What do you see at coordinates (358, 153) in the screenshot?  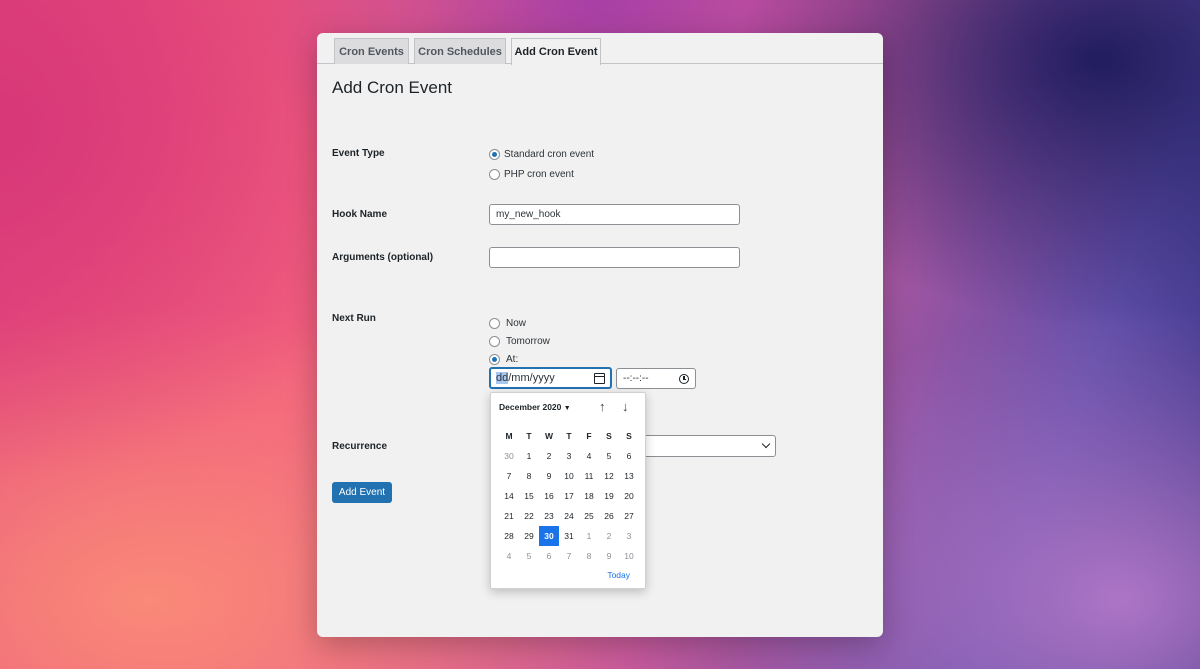 I see `event-type-label: Event Type` at bounding box center [358, 153].